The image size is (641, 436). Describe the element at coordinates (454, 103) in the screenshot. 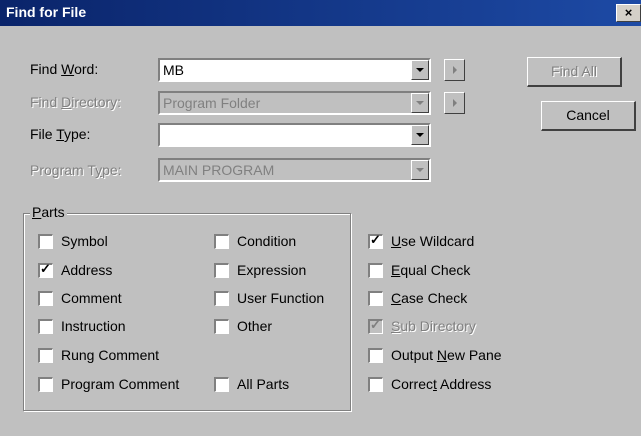

I see `find-directory-arrow-button` at that location.